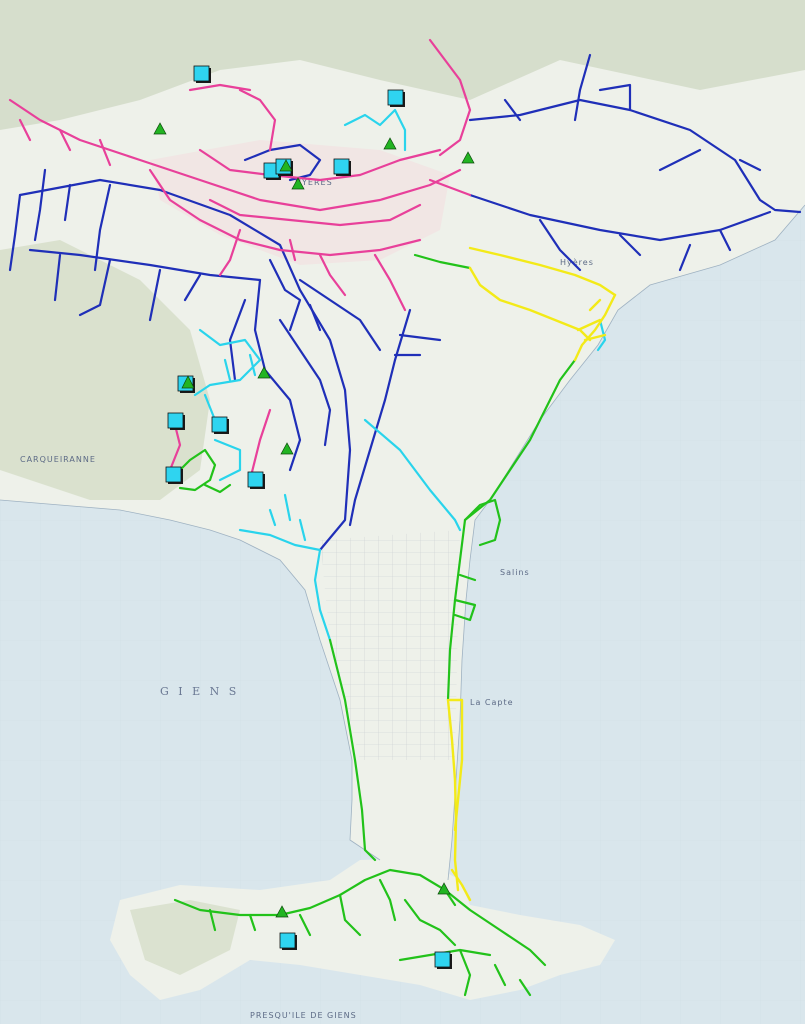 This screenshot has width=805, height=1024. Describe the element at coordinates (492, 702) in the screenshot. I see `label-tombolo: La Capte` at that location.